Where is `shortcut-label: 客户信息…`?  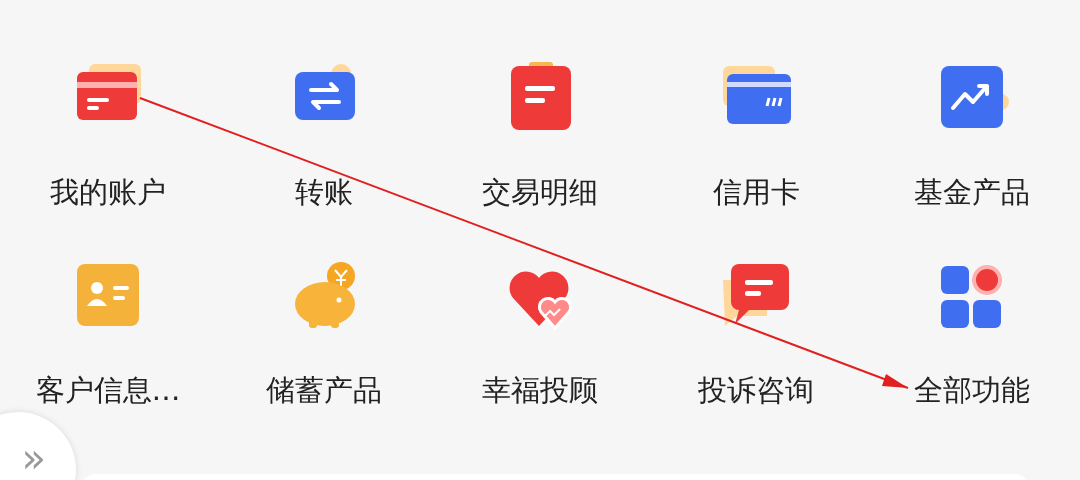
shortcut-label: 客户信息… is located at coordinates (108, 390).